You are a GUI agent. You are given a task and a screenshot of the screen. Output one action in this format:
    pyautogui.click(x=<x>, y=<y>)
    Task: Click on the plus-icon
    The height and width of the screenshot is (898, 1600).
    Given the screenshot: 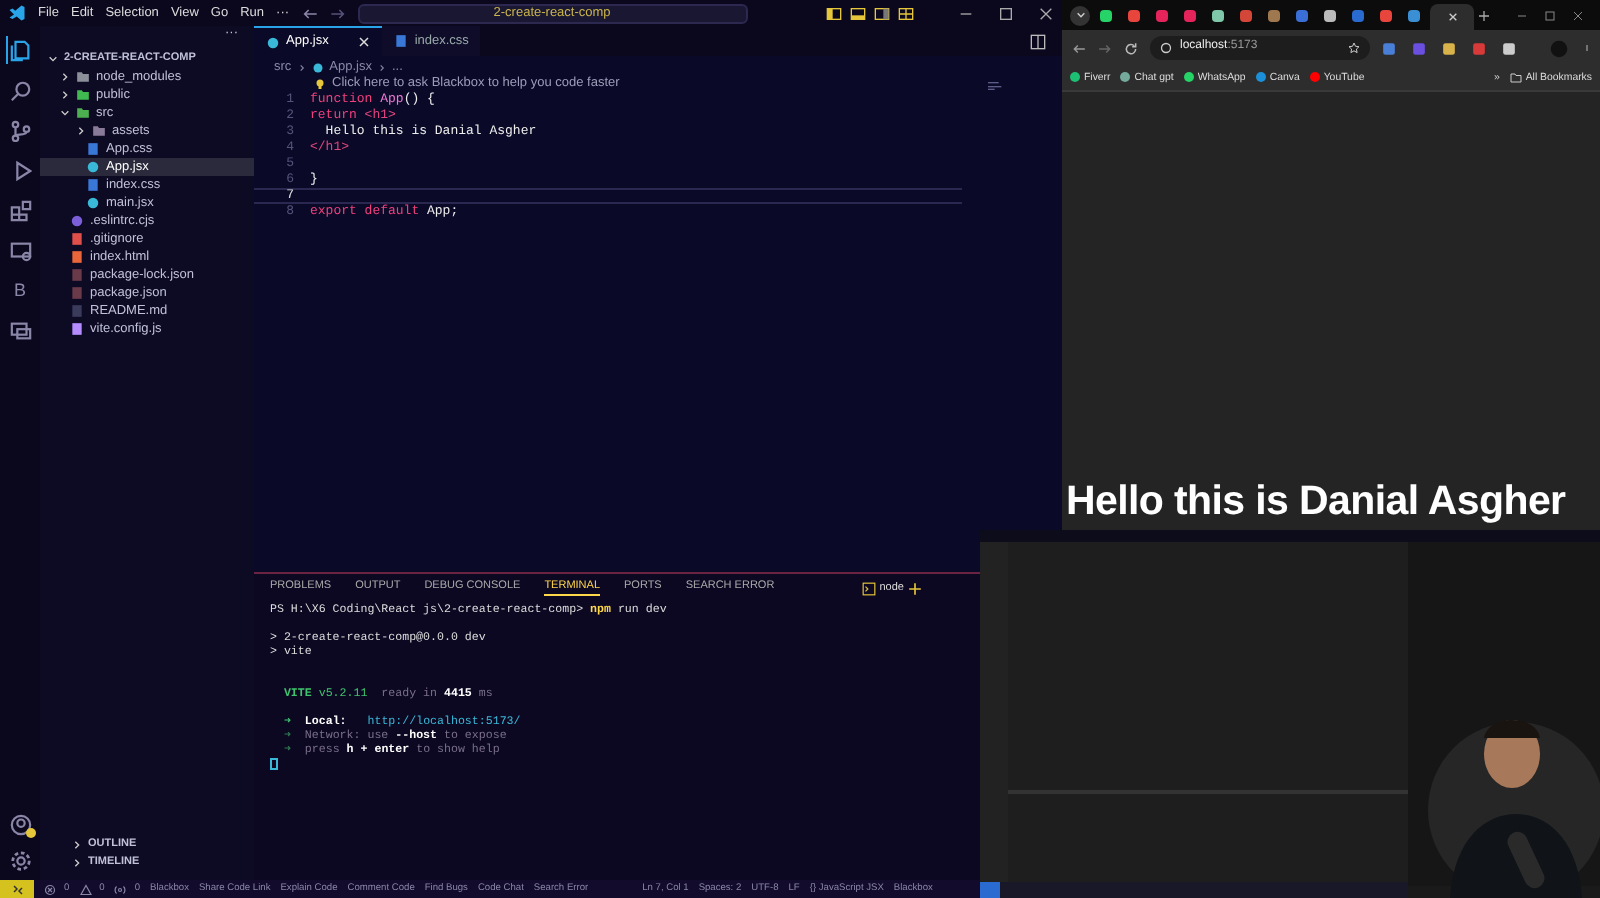 What is the action you would take?
    pyautogui.click(x=915, y=588)
    